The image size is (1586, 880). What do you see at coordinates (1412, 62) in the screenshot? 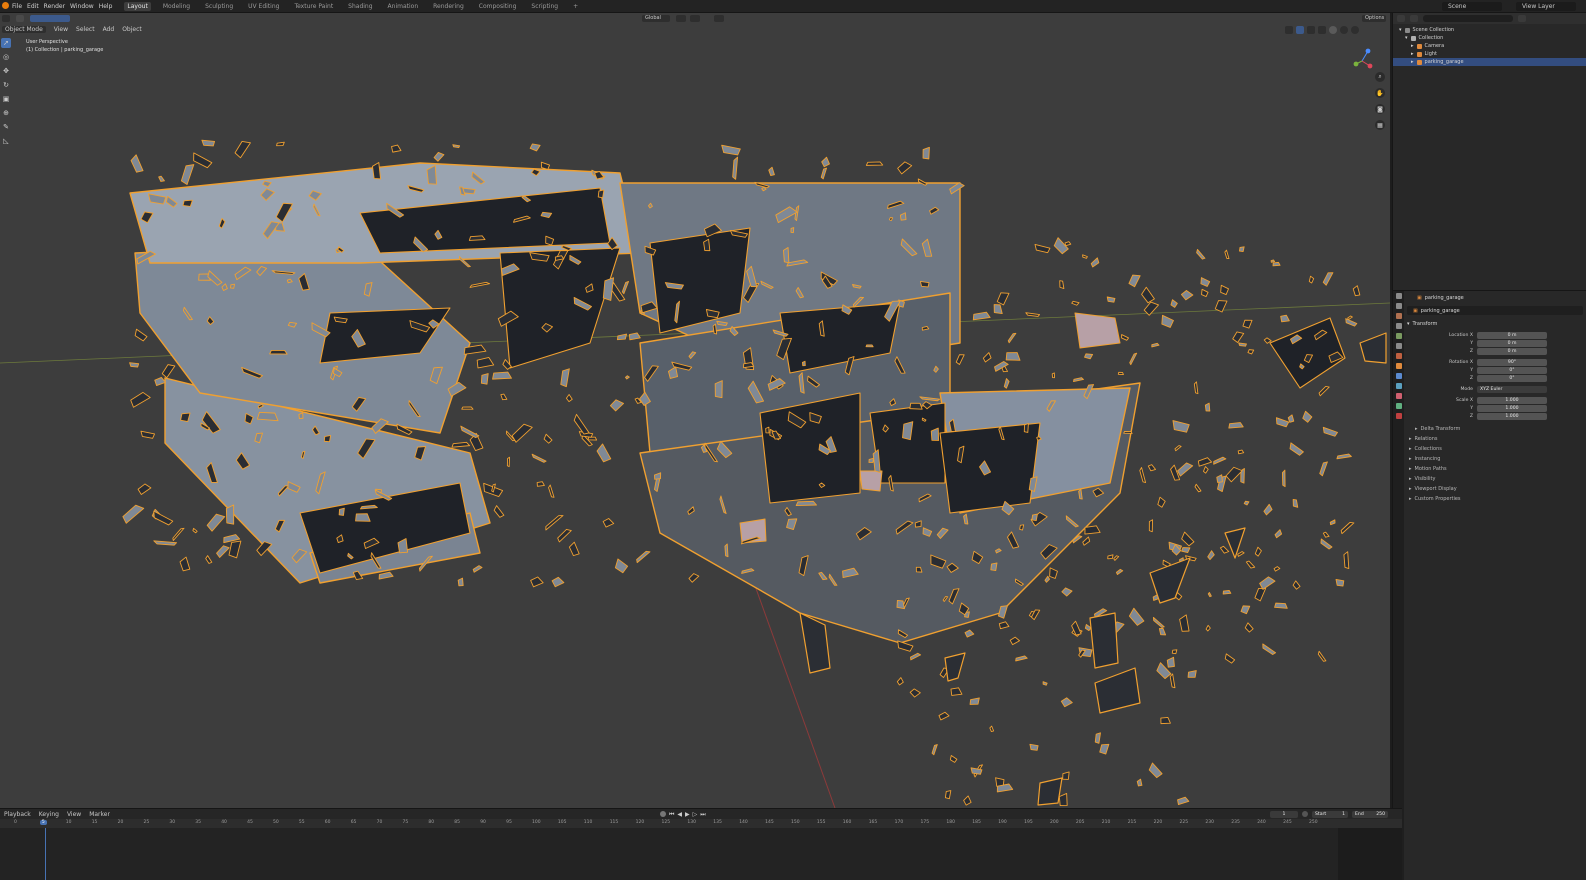
I see `expand-toggle-icon: ▸` at bounding box center [1412, 62].